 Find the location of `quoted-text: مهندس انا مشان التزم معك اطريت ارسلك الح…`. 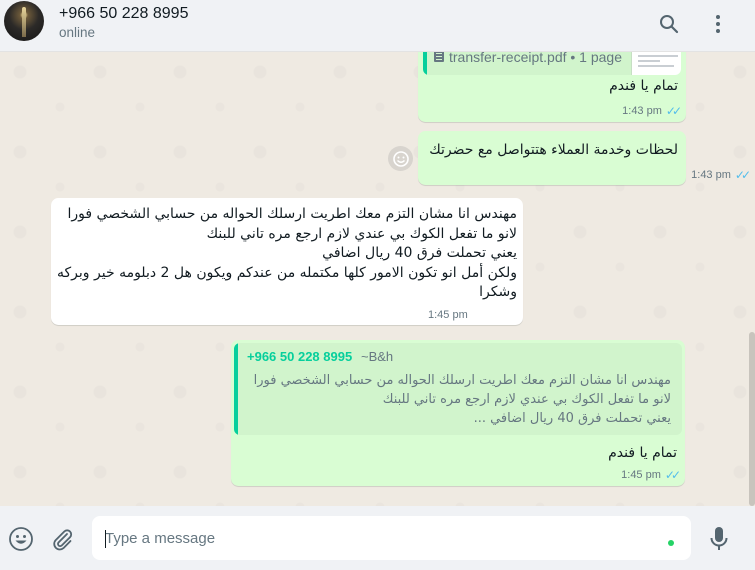

quoted-text: مهندس انا مشان التزم معك اطريت ارسلك الح… is located at coordinates (461, 399).